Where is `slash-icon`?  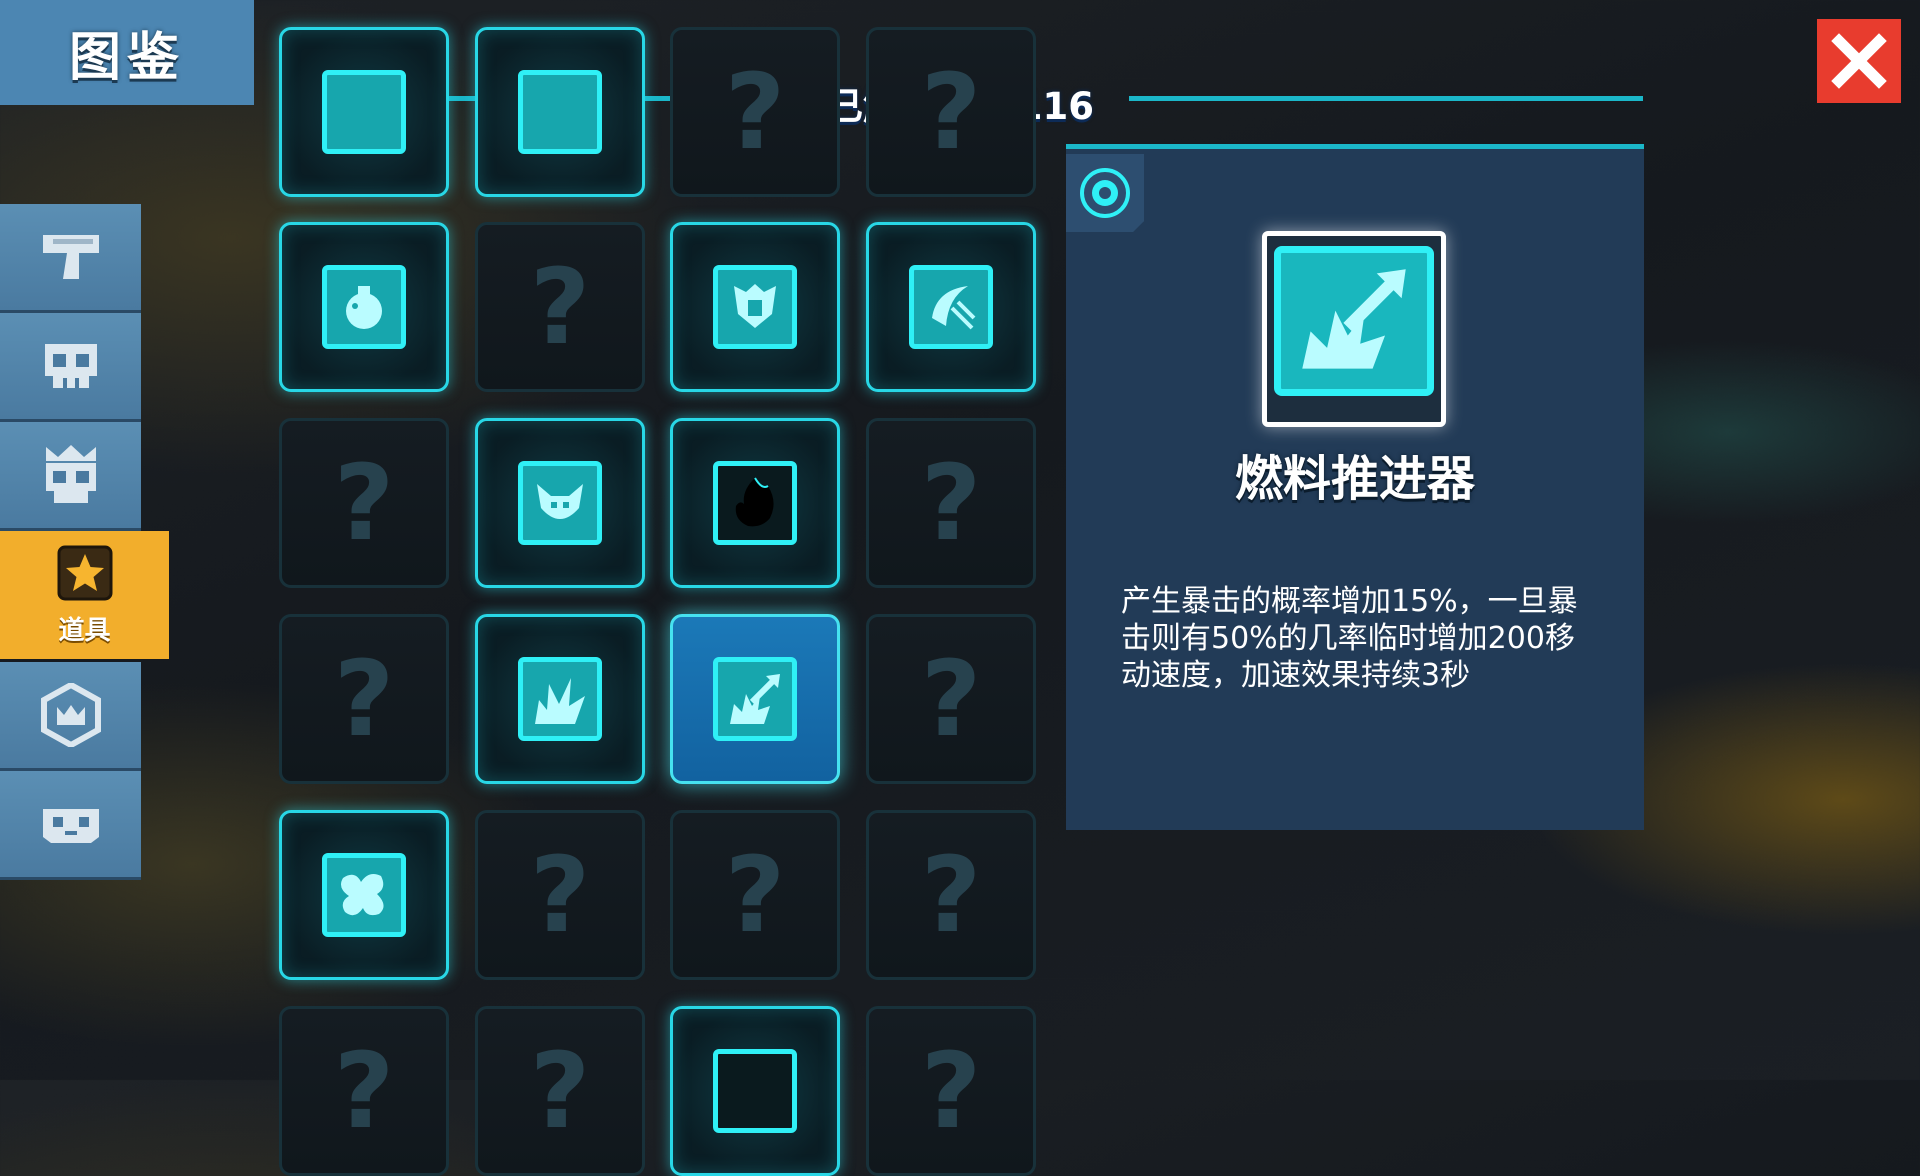 slash-icon is located at coordinates (954, 308).